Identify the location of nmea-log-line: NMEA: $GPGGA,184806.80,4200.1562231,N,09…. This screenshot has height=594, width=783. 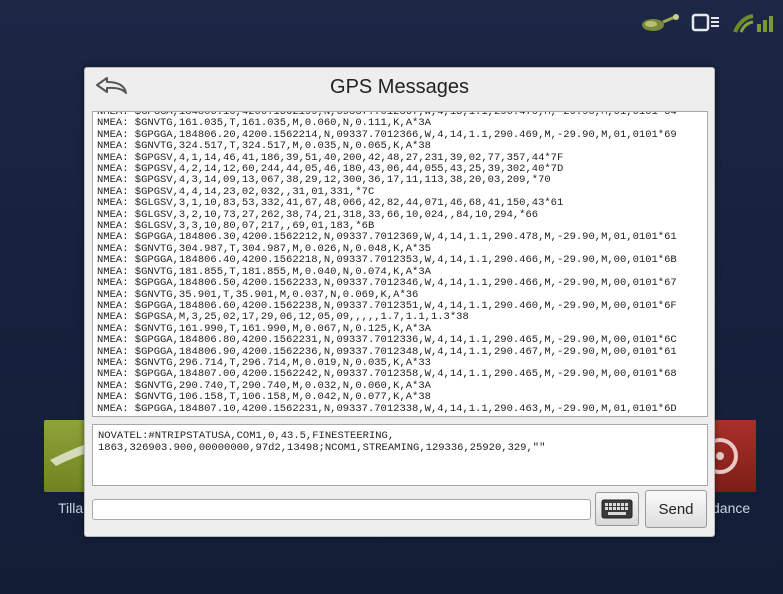
(387, 340).